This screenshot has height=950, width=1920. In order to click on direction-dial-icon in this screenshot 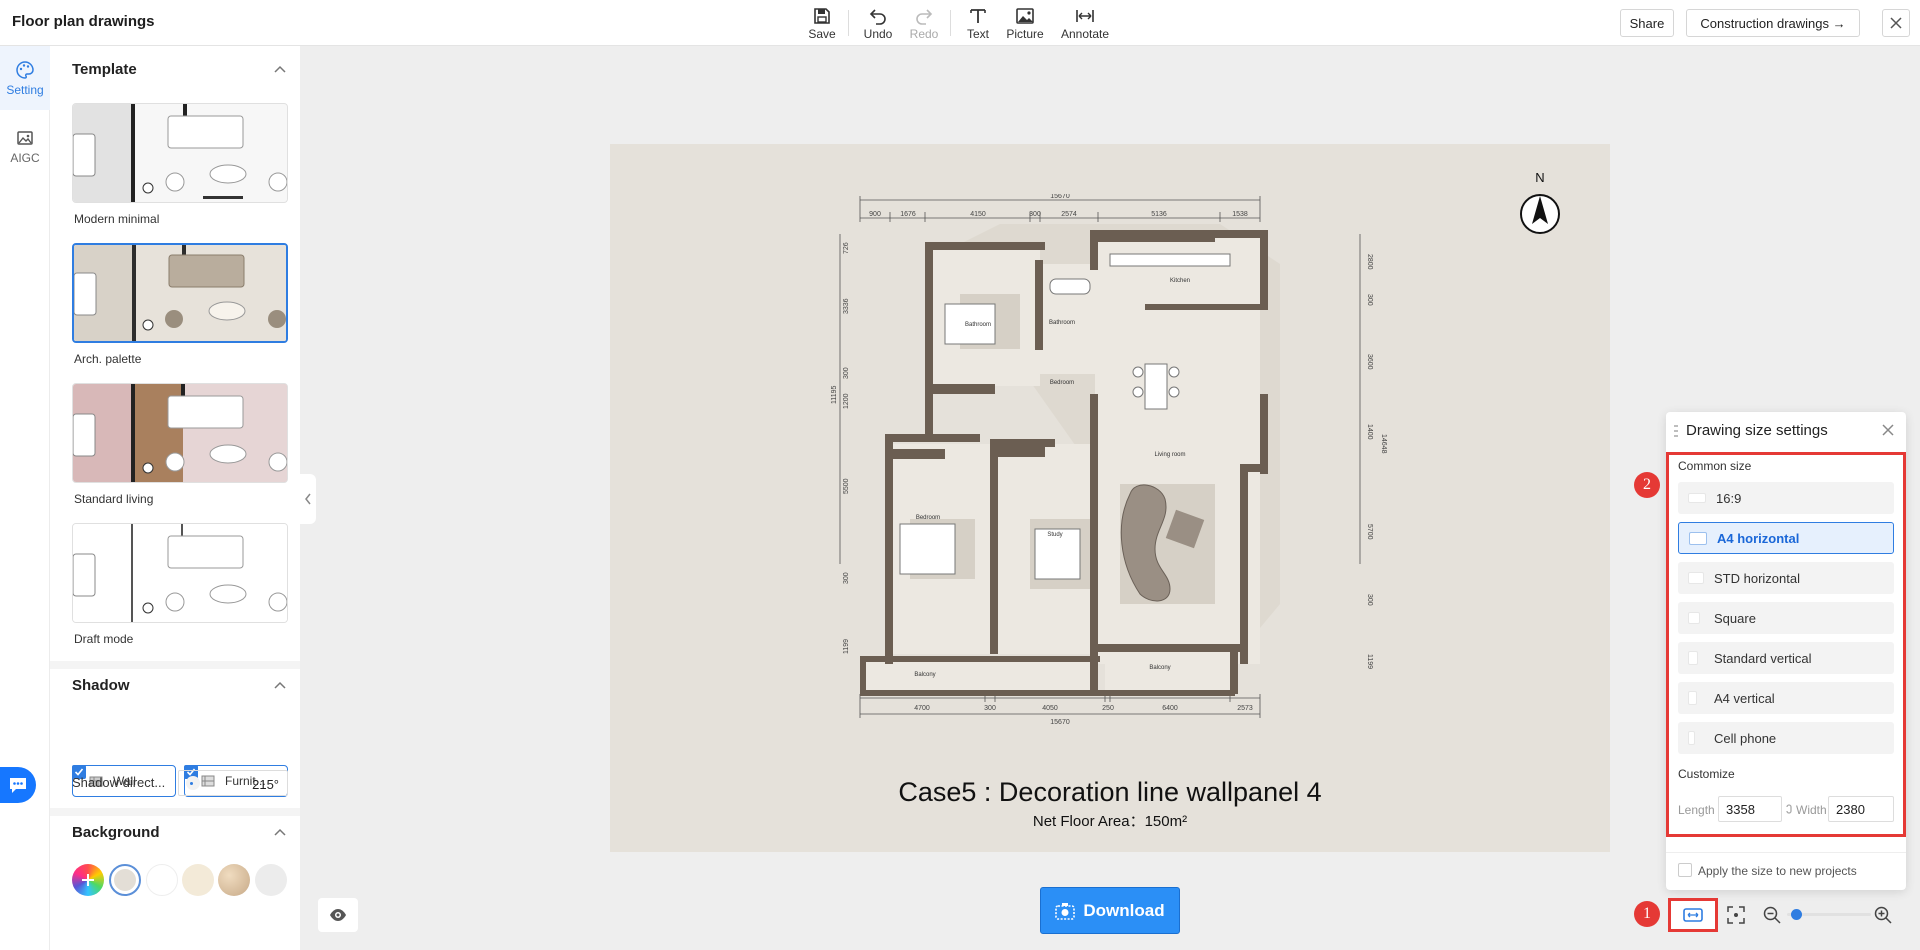, I will do `click(193, 783)`.